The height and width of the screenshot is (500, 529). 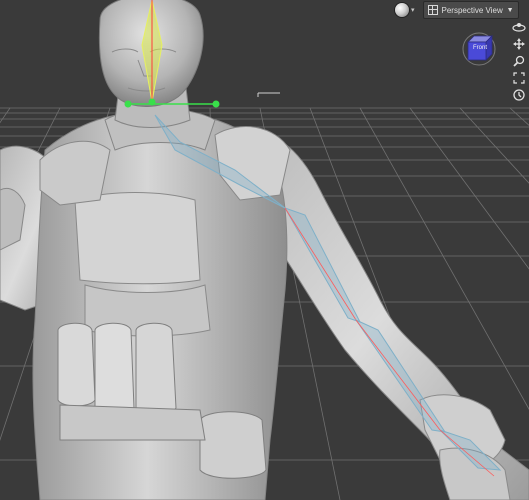 I want to click on nav-cube-icon, so click(x=479, y=49).